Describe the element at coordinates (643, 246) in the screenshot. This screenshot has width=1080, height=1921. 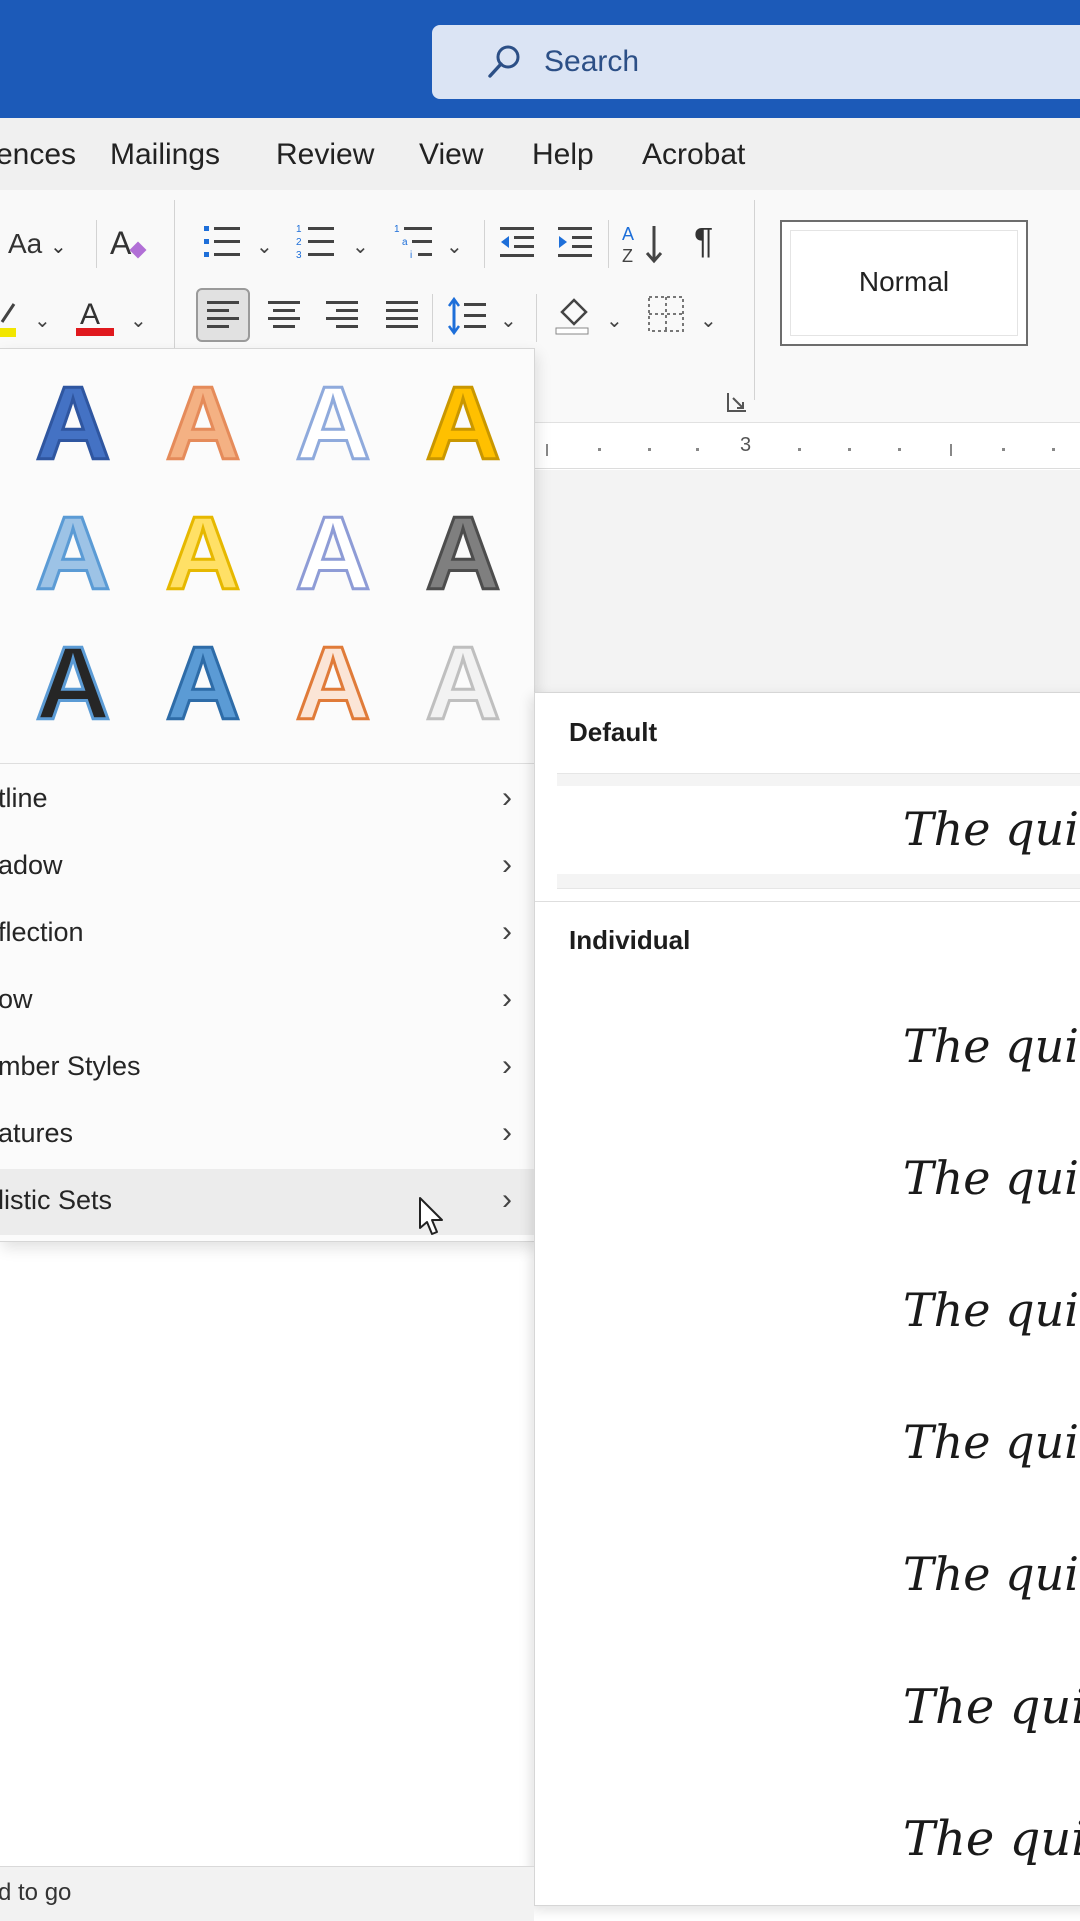
I see `sort-icon: AZ` at that location.